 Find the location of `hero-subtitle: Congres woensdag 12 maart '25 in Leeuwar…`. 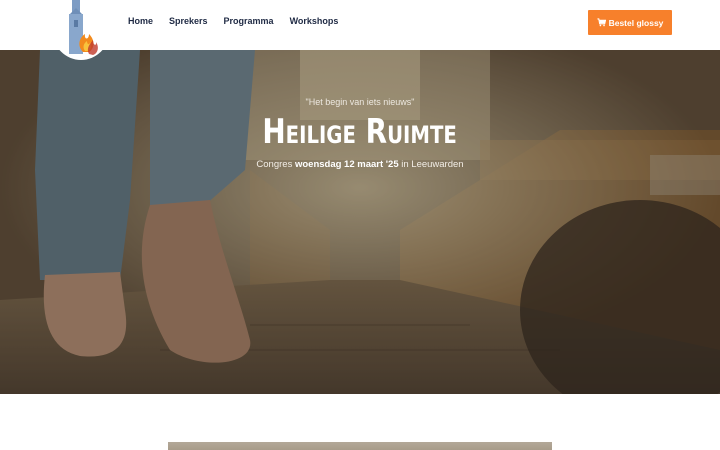

hero-subtitle: Congres woensdag 12 maart '25 in Leeuwar… is located at coordinates (360, 164).